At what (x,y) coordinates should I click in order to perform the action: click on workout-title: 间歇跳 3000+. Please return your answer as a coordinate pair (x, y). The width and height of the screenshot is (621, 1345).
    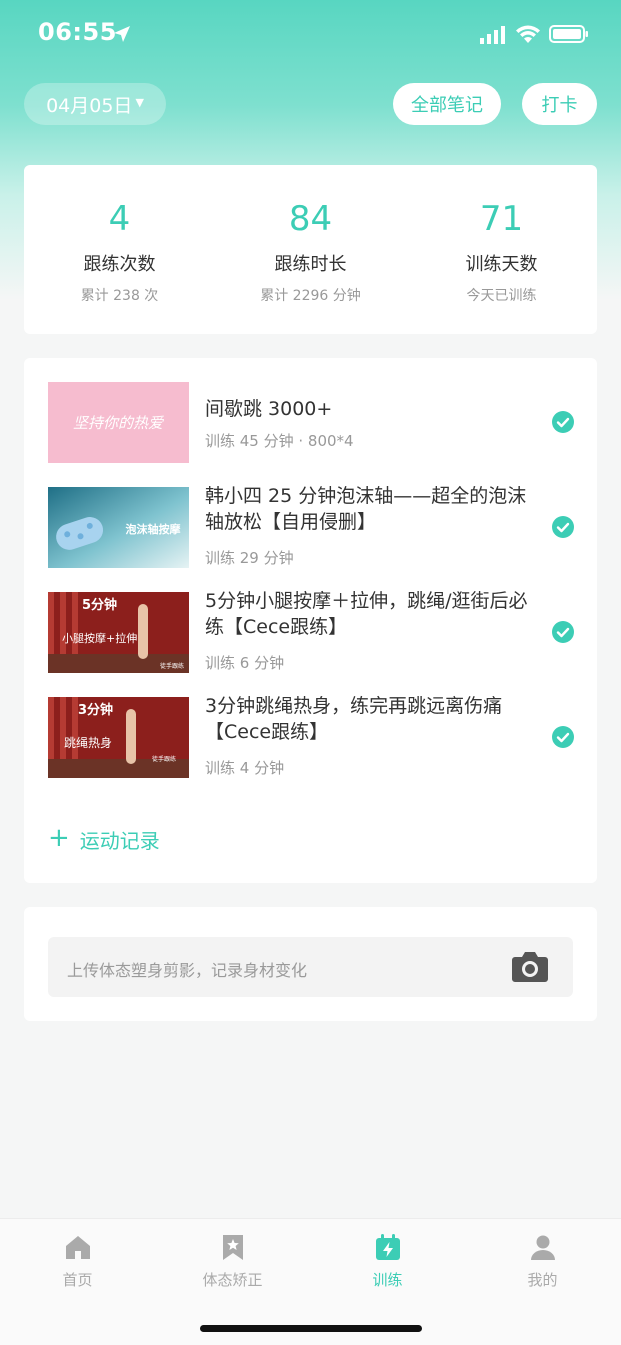
    Looking at the image, I should click on (269, 409).